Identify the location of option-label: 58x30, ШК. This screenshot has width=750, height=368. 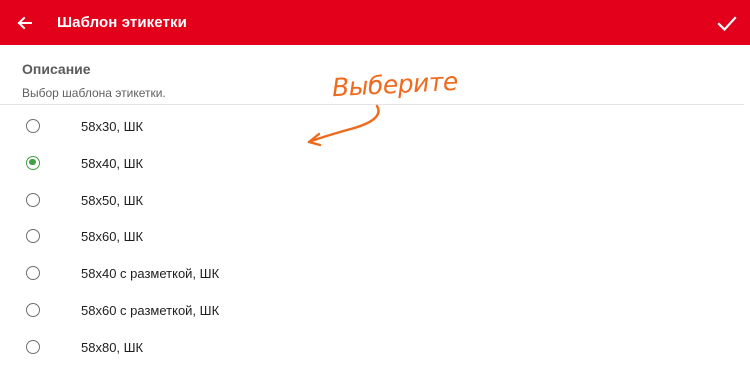
(112, 126).